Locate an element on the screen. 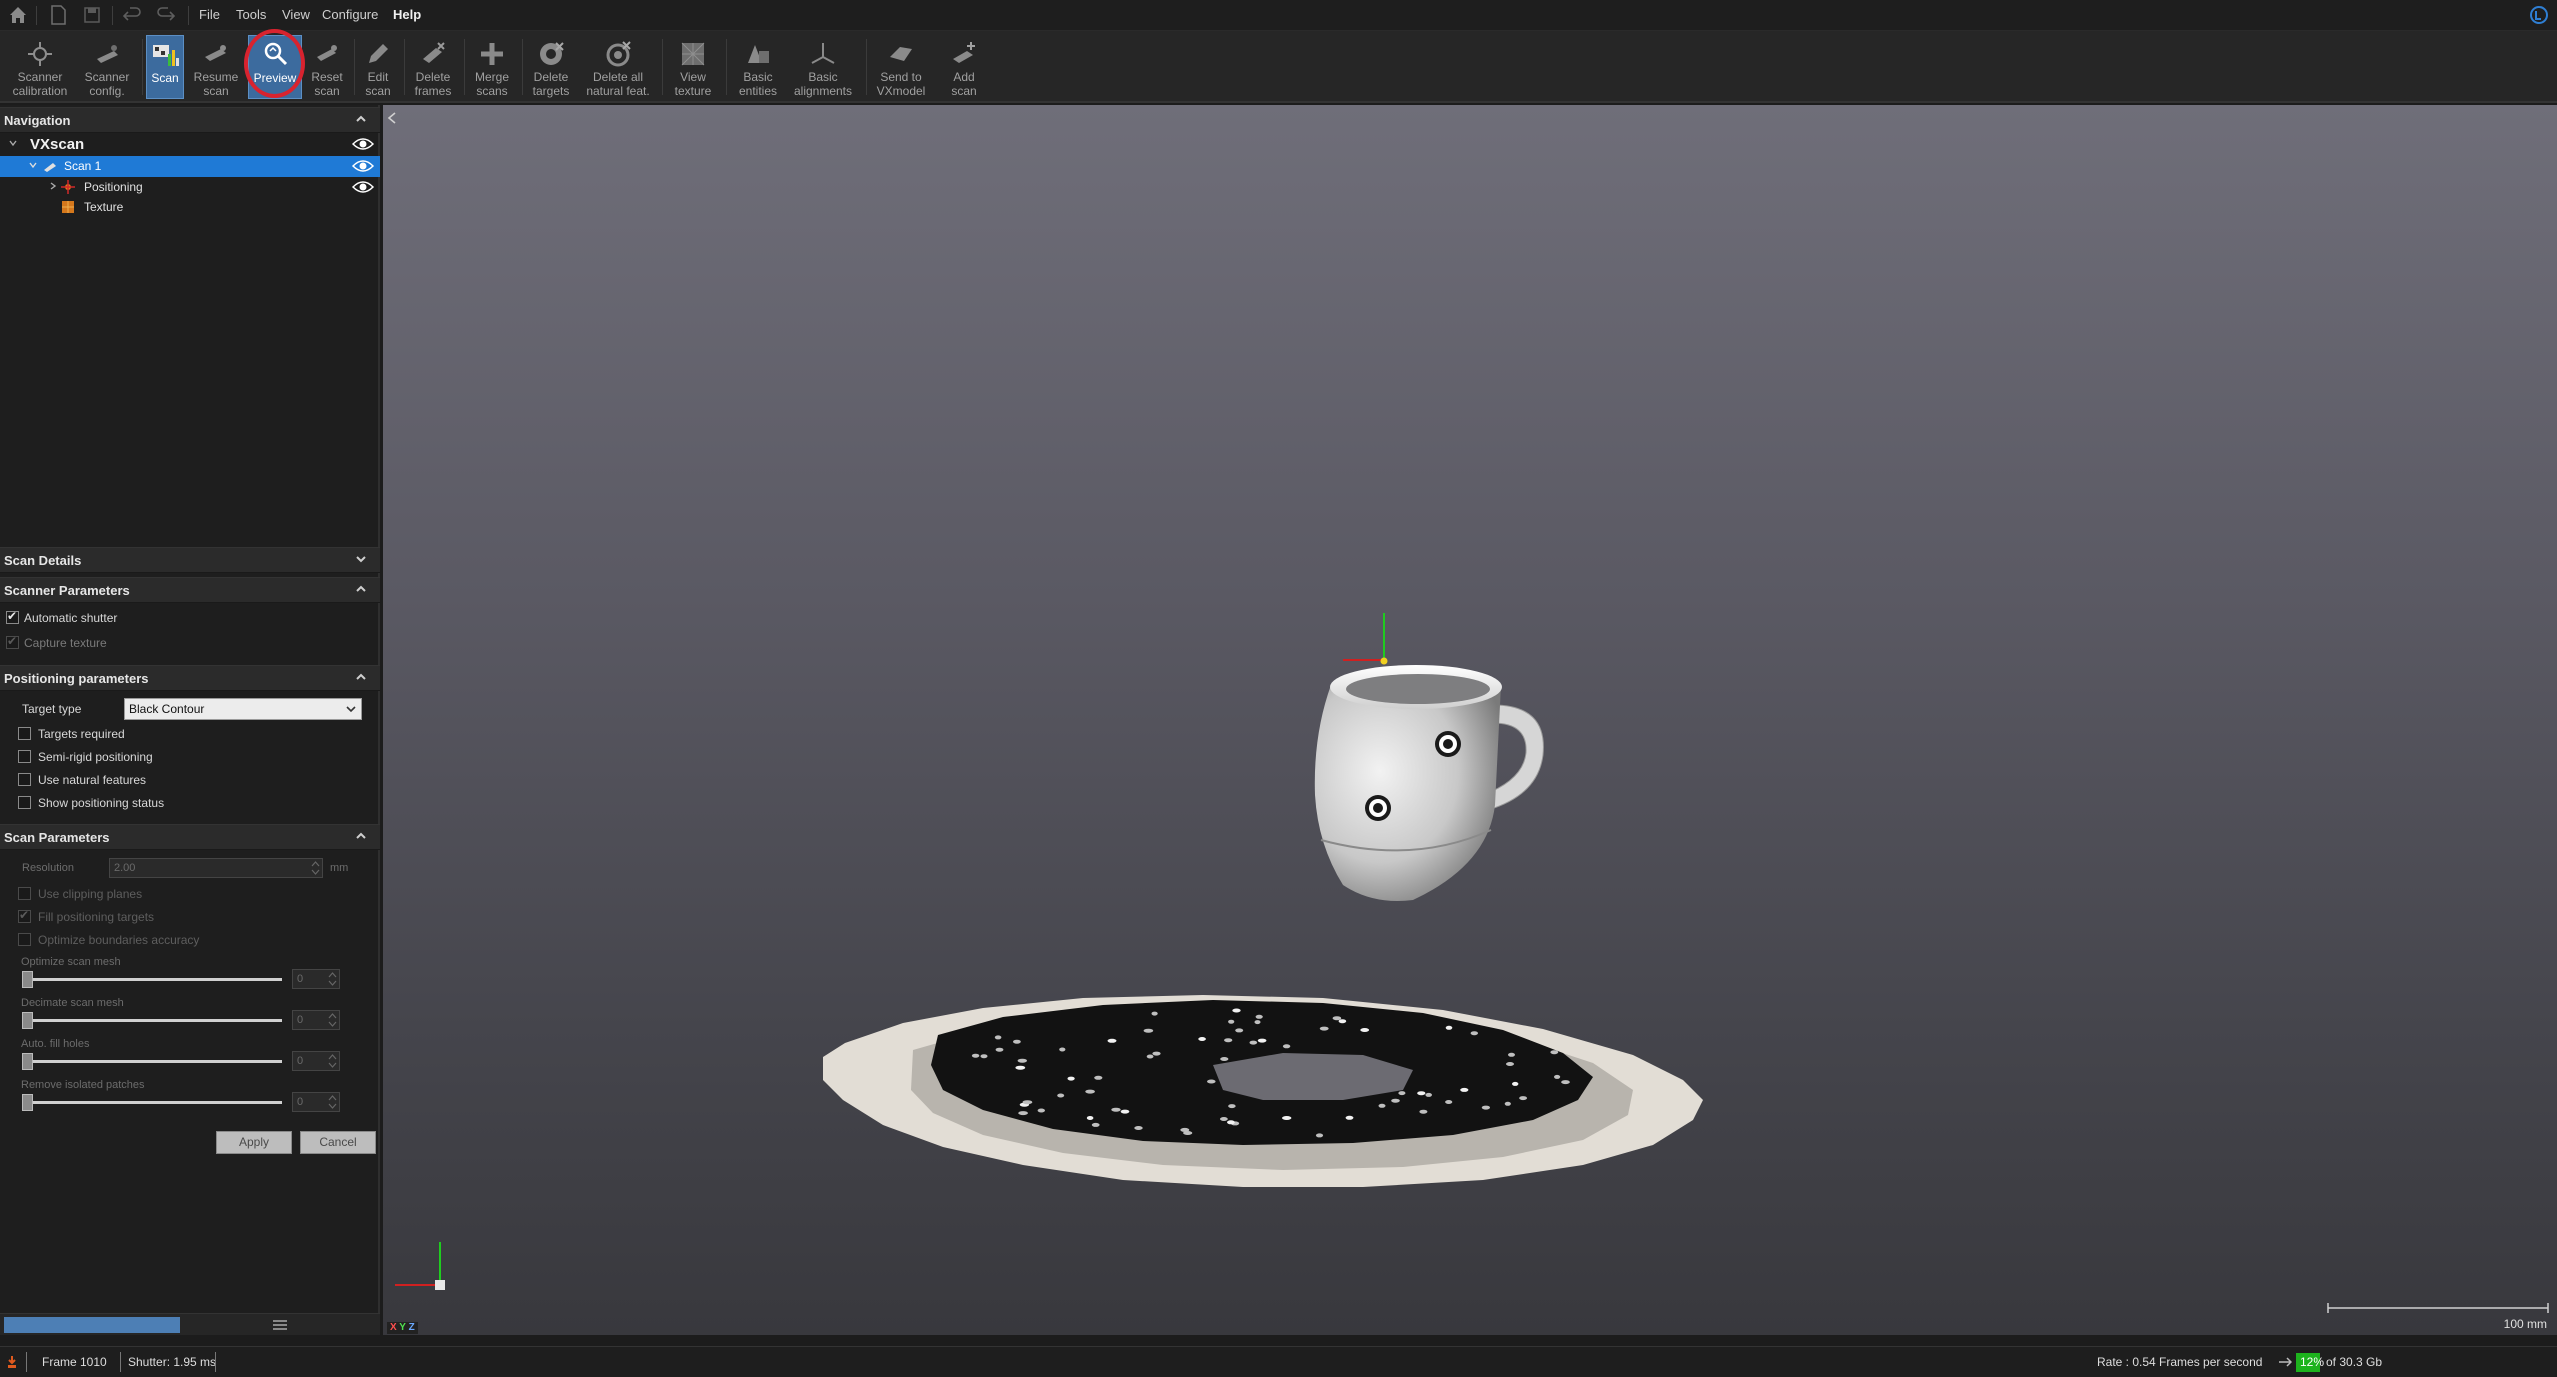 This screenshot has width=2557, height=1377. remove-patches-slider is located at coordinates (27, 1102).